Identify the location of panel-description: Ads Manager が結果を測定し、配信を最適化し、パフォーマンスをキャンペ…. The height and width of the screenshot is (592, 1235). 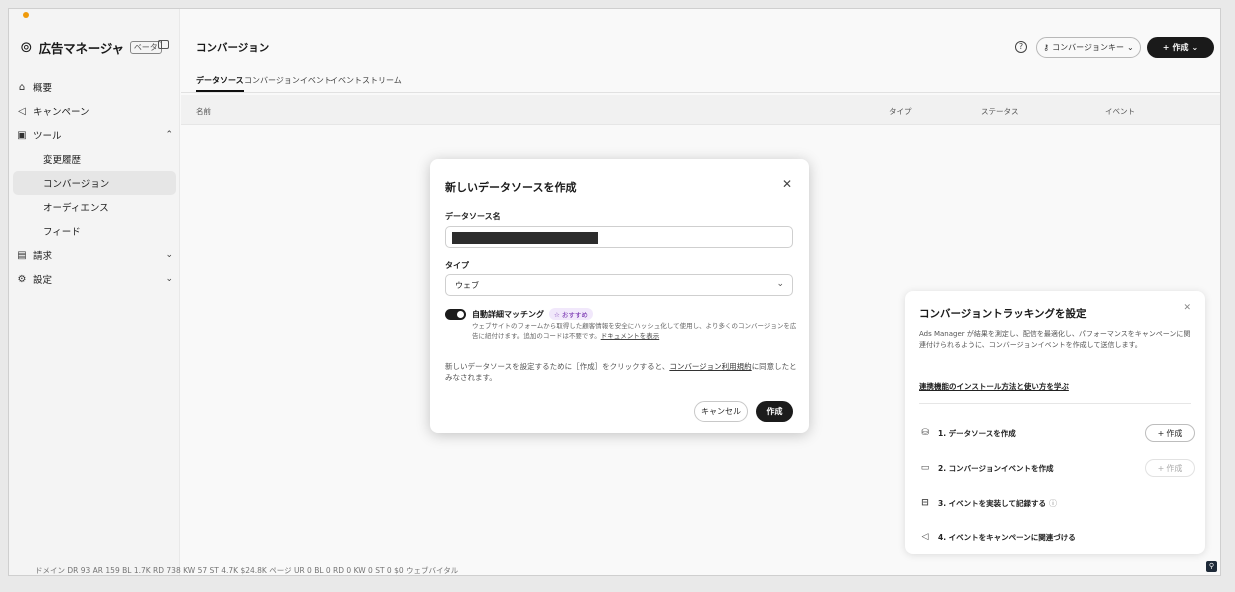
(1055, 339).